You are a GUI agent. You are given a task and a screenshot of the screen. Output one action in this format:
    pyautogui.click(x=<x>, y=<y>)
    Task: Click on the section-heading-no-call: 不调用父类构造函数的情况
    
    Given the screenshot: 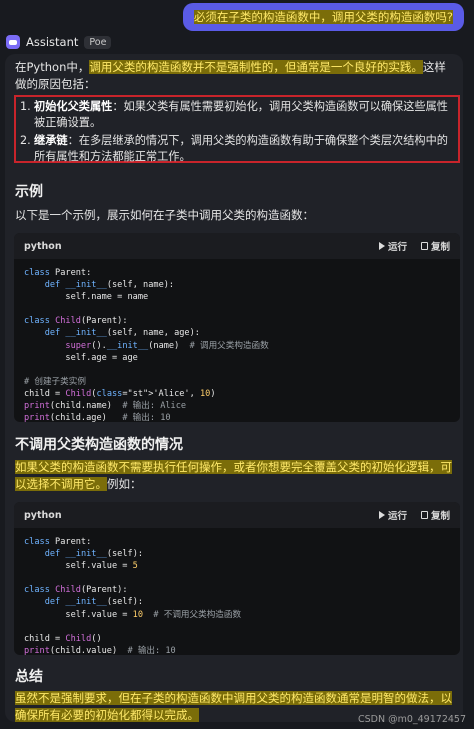 What is the action you would take?
    pyautogui.click(x=99, y=445)
    